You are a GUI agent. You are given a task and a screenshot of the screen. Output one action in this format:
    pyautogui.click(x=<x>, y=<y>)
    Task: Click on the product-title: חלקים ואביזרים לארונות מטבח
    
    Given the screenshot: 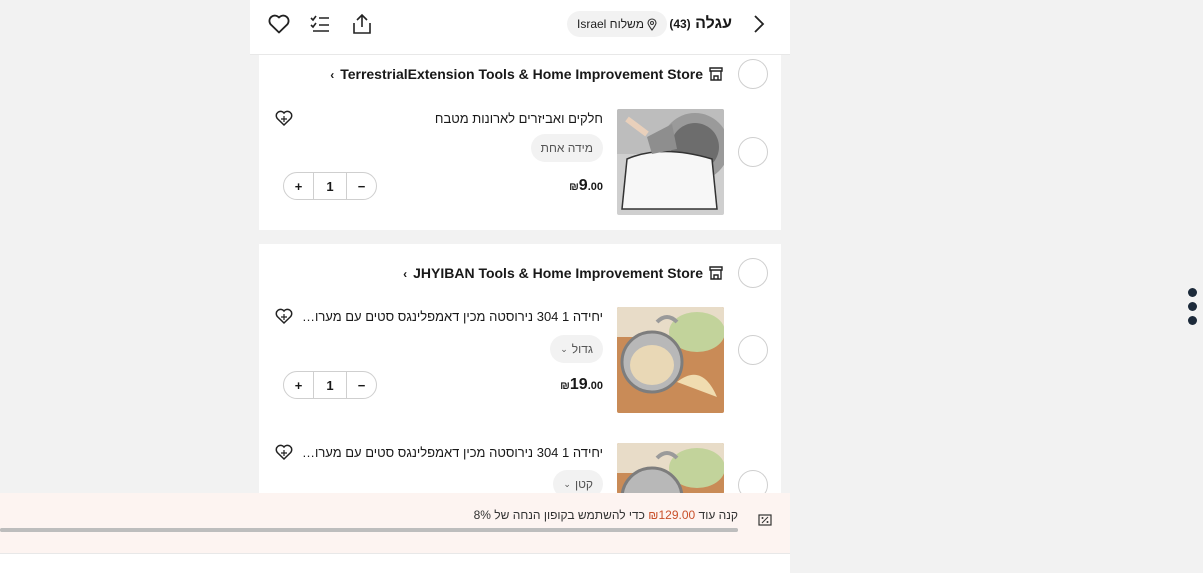 What is the action you would take?
    pyautogui.click(x=519, y=118)
    